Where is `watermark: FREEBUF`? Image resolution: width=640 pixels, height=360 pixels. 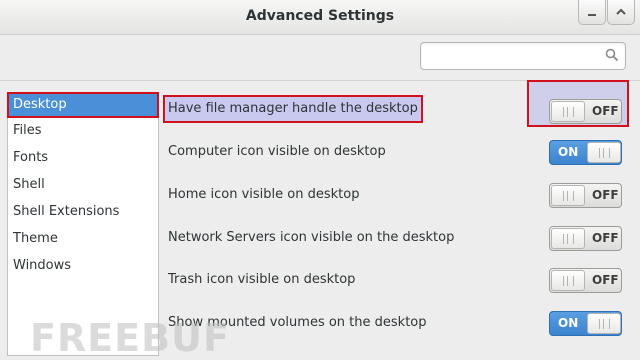 watermark: FREEBUF is located at coordinates (130, 338).